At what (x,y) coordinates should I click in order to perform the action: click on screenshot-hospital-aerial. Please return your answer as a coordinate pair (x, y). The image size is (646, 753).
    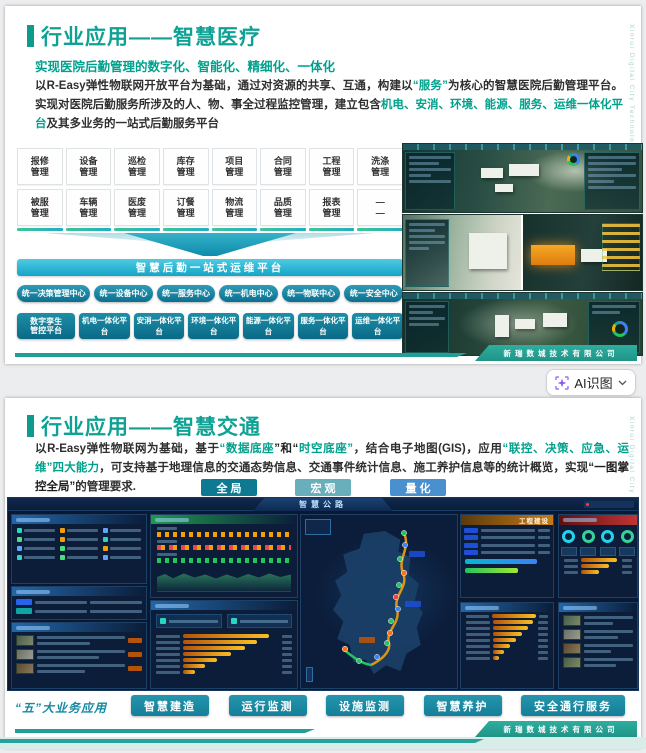
    Looking at the image, I should click on (522, 178).